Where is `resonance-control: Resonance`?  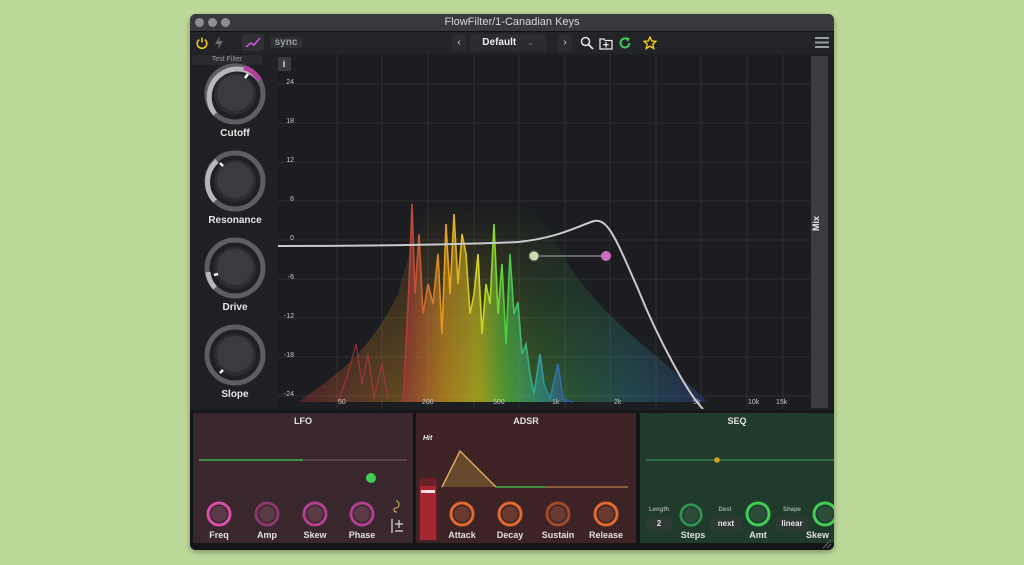 resonance-control: Resonance is located at coordinates (235, 189).